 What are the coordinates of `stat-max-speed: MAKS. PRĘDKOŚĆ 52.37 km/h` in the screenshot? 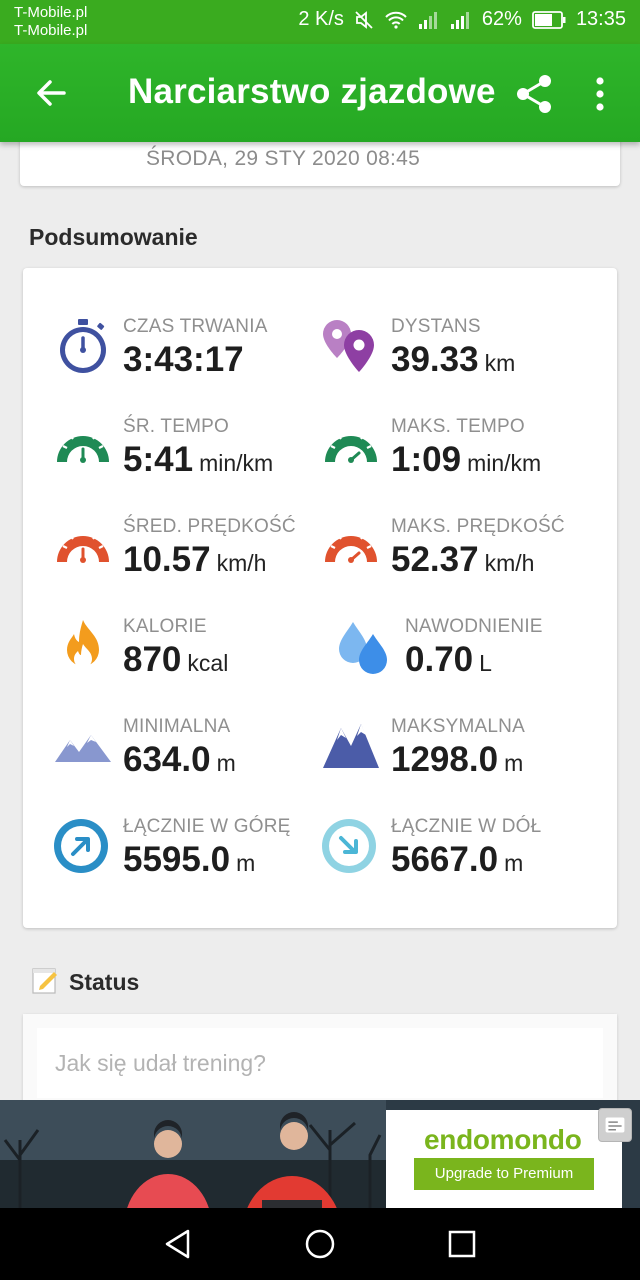 It's located at (461, 556).